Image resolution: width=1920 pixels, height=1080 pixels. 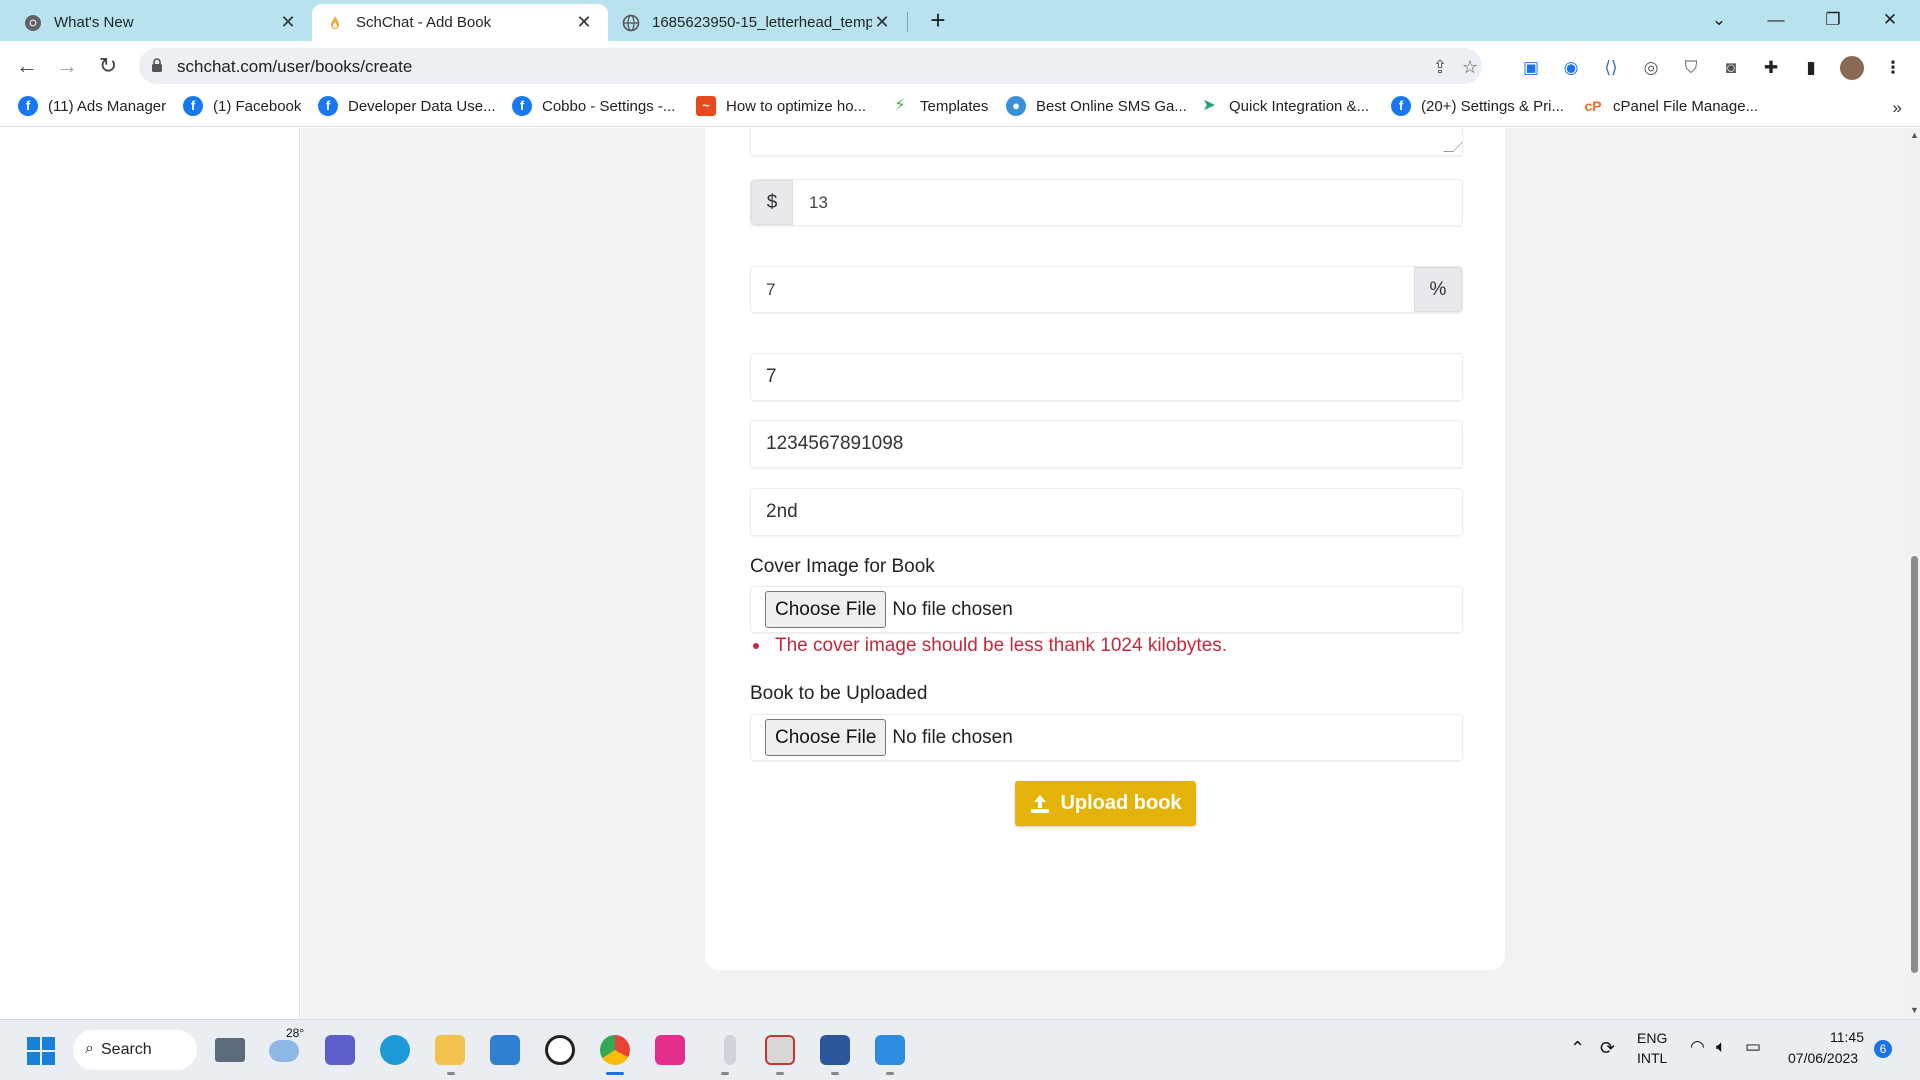 What do you see at coordinates (1897, 108) in the screenshot?
I see `bookmarks-overflow-icon: »` at bounding box center [1897, 108].